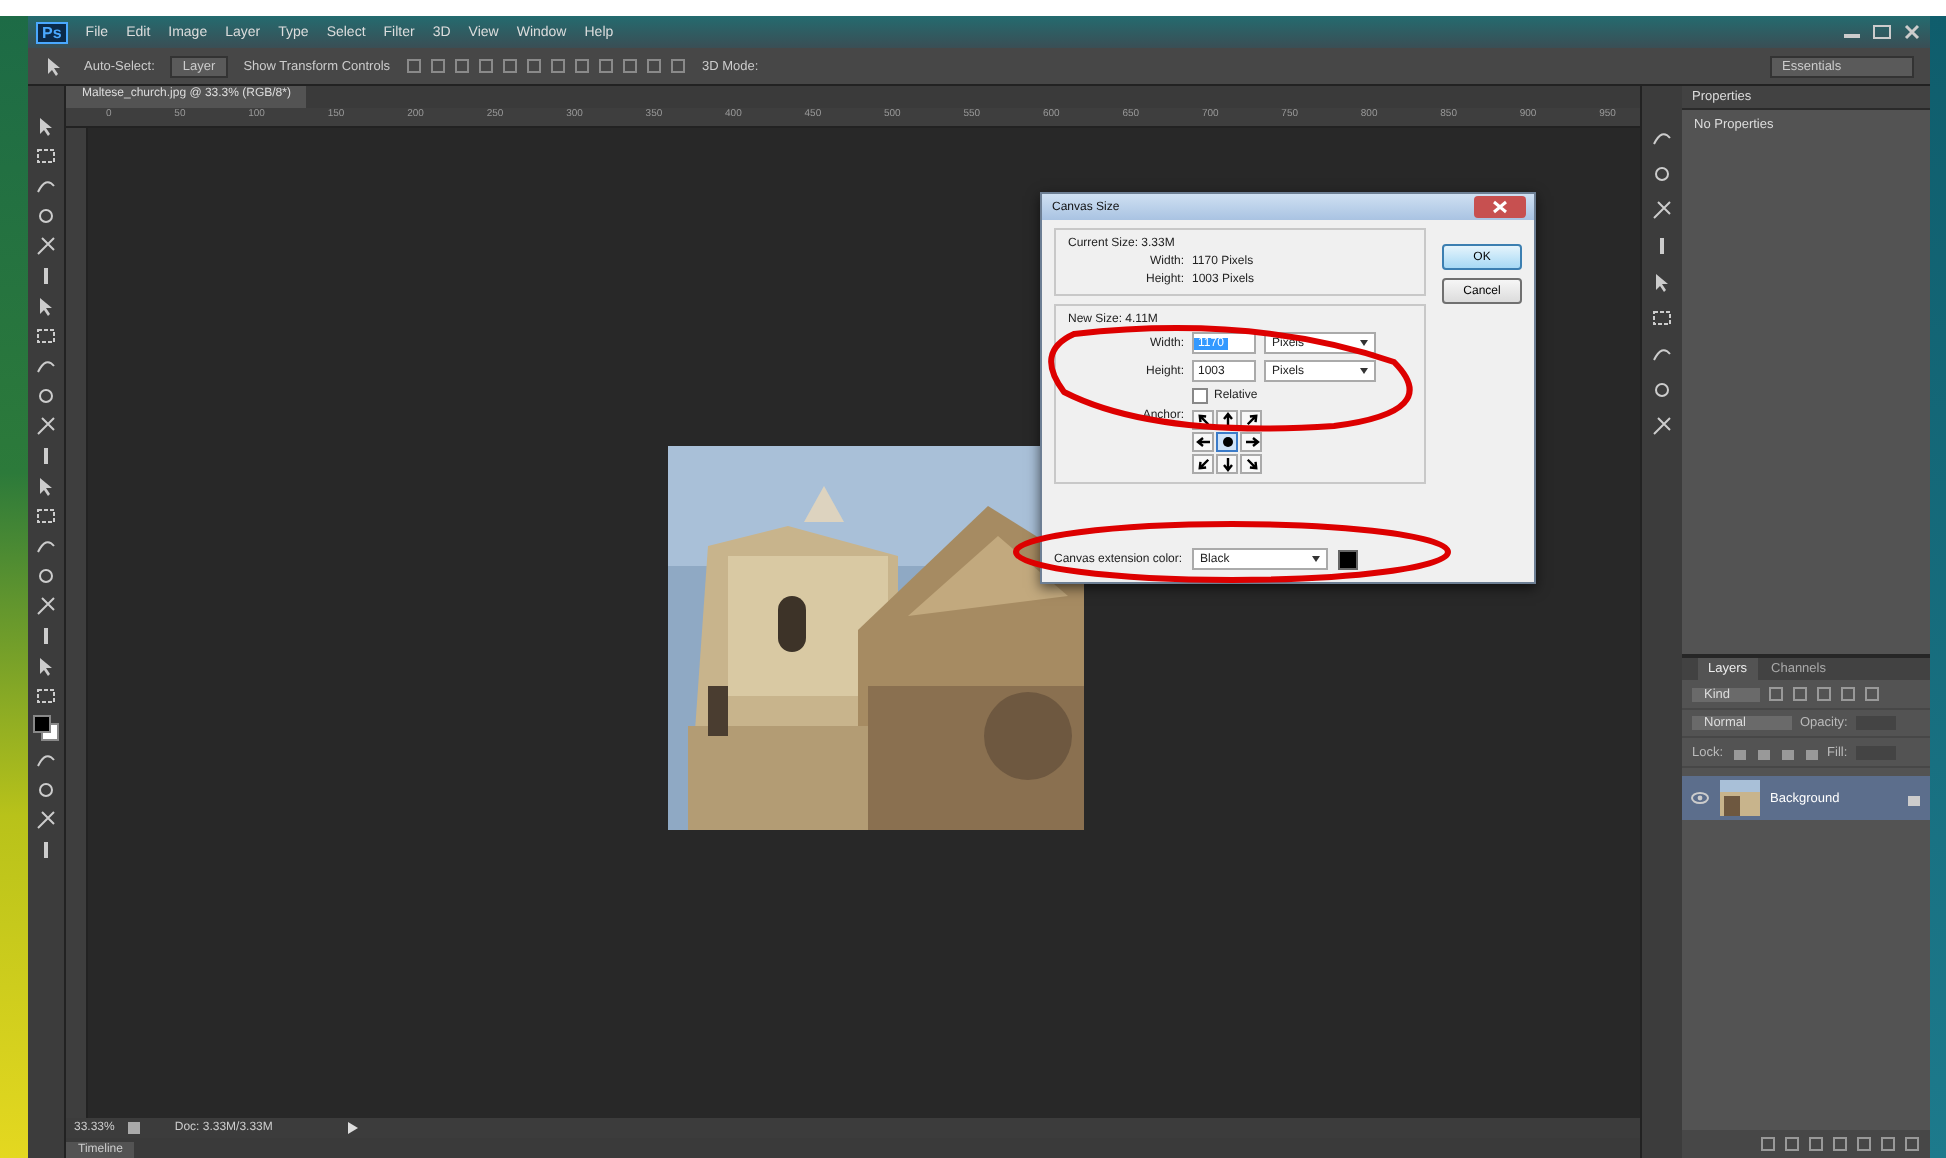 The width and height of the screenshot is (1946, 1158). What do you see at coordinates (1882, 32) in the screenshot?
I see `maximize-icon` at bounding box center [1882, 32].